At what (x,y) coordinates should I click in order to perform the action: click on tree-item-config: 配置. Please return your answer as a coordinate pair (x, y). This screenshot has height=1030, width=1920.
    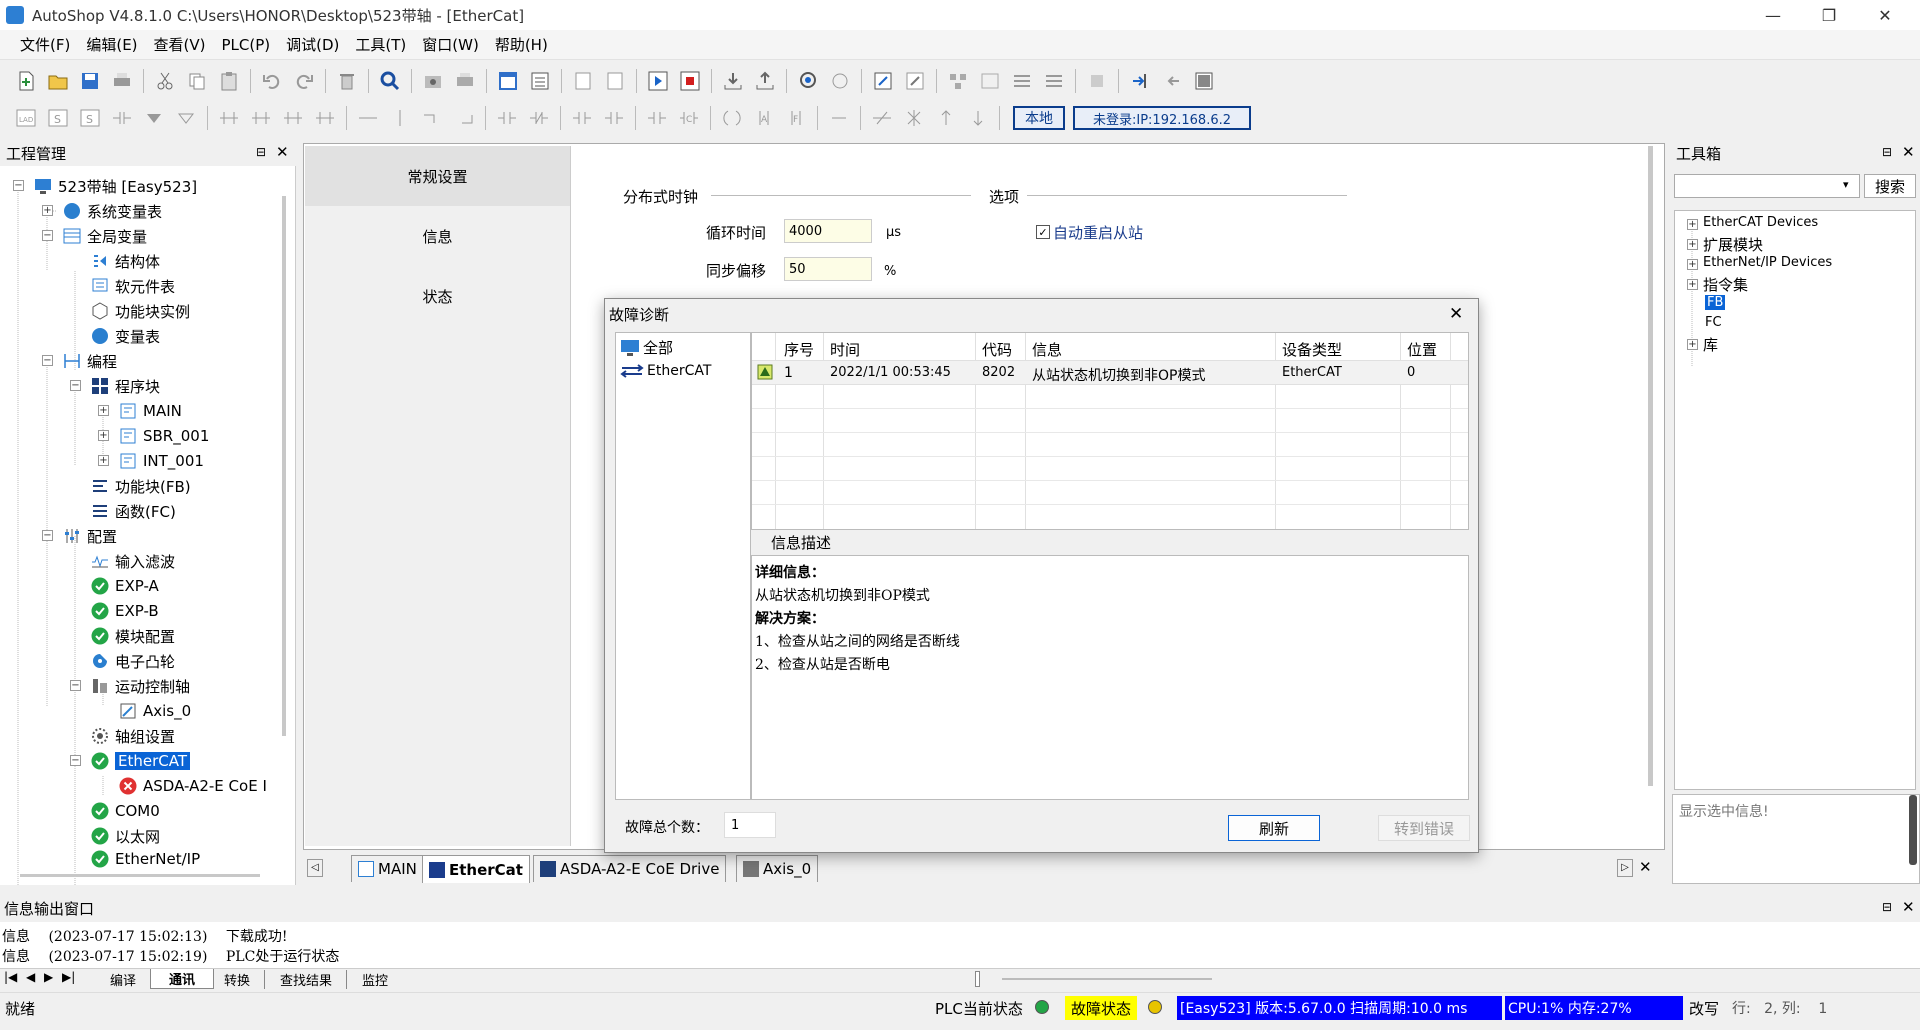
    Looking at the image, I should click on (90, 536).